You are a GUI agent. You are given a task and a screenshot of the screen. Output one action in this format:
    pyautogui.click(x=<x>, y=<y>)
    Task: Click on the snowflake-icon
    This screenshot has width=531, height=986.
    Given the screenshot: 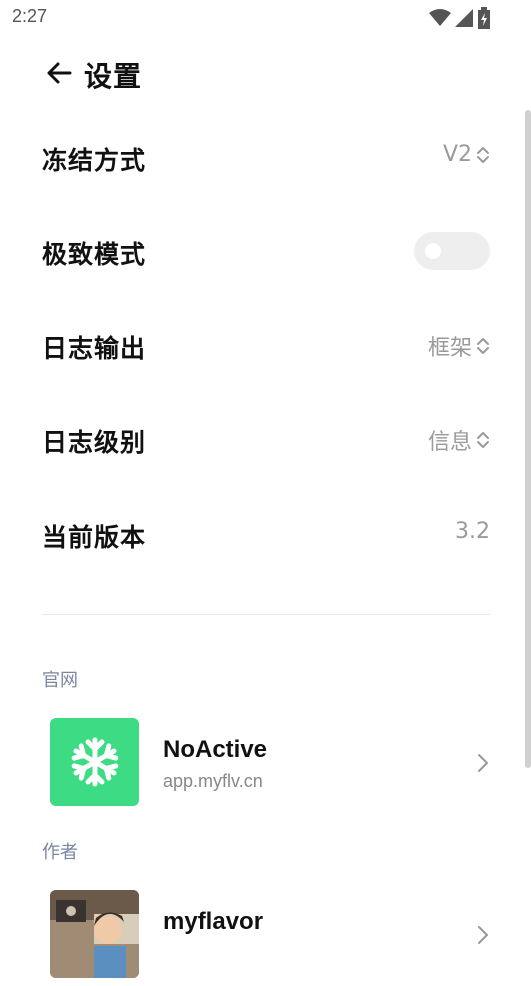 What is the action you would take?
    pyautogui.click(x=94, y=762)
    